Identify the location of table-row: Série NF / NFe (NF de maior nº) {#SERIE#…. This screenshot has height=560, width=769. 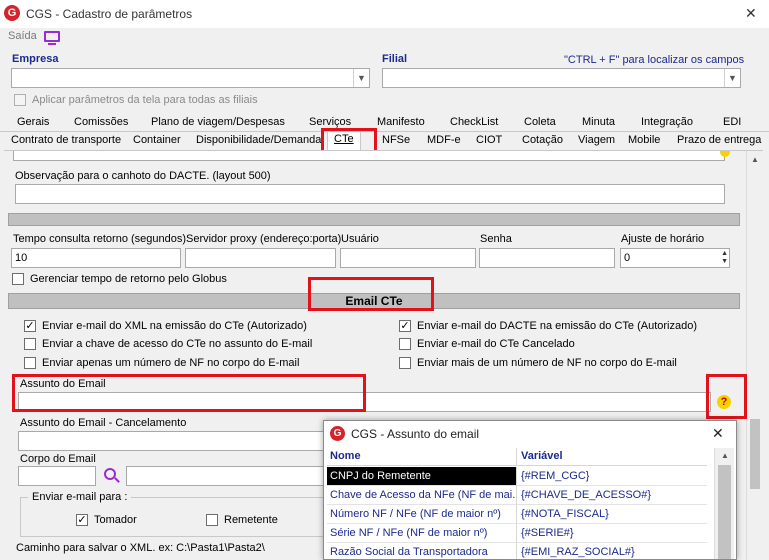
(517, 533).